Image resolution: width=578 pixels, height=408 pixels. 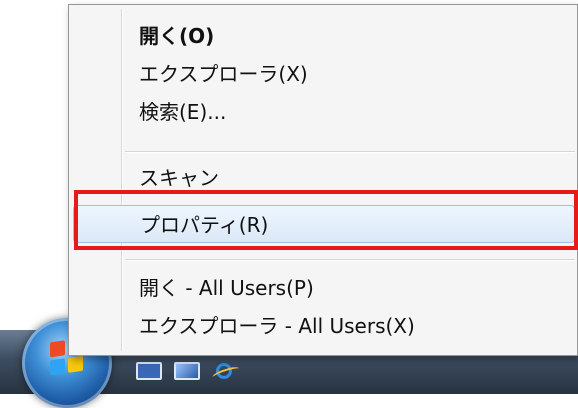 I want to click on menu-item-explore: エクスプローラ(X), so click(x=324, y=74).